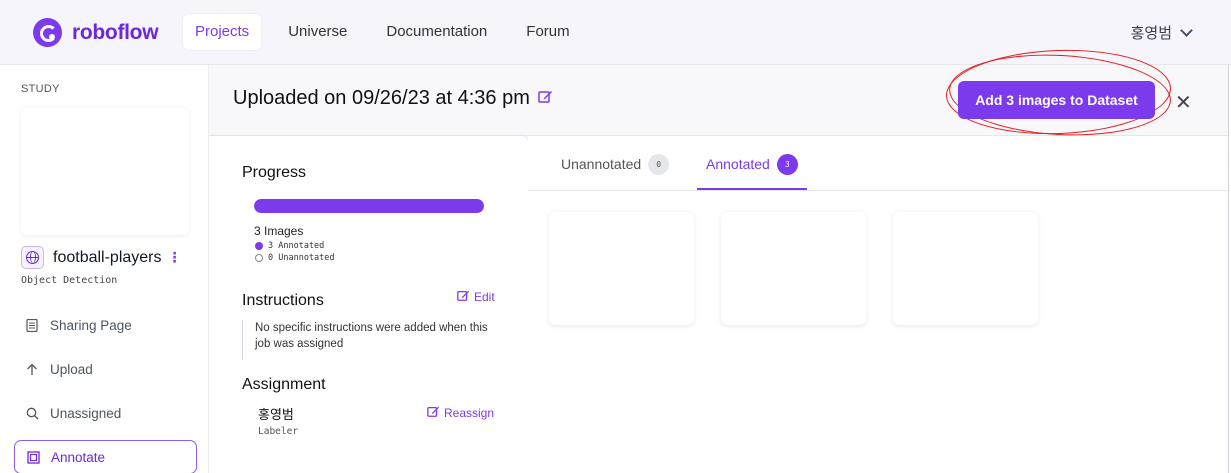 This screenshot has height=473, width=1231. What do you see at coordinates (601, 164) in the screenshot?
I see `tab-label: Unannotated` at bounding box center [601, 164].